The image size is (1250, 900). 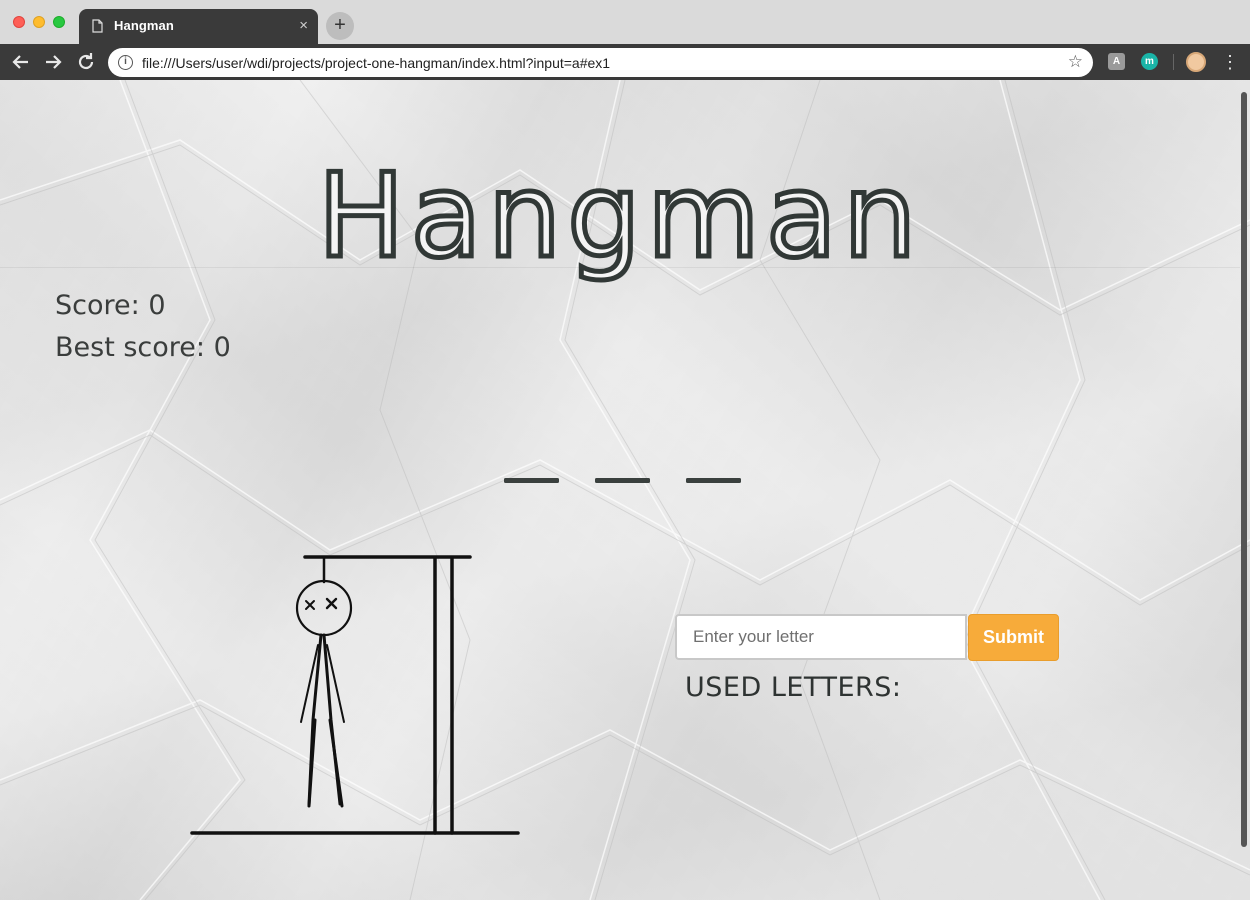 What do you see at coordinates (59, 22) in the screenshot?
I see `window-maximize-button` at bounding box center [59, 22].